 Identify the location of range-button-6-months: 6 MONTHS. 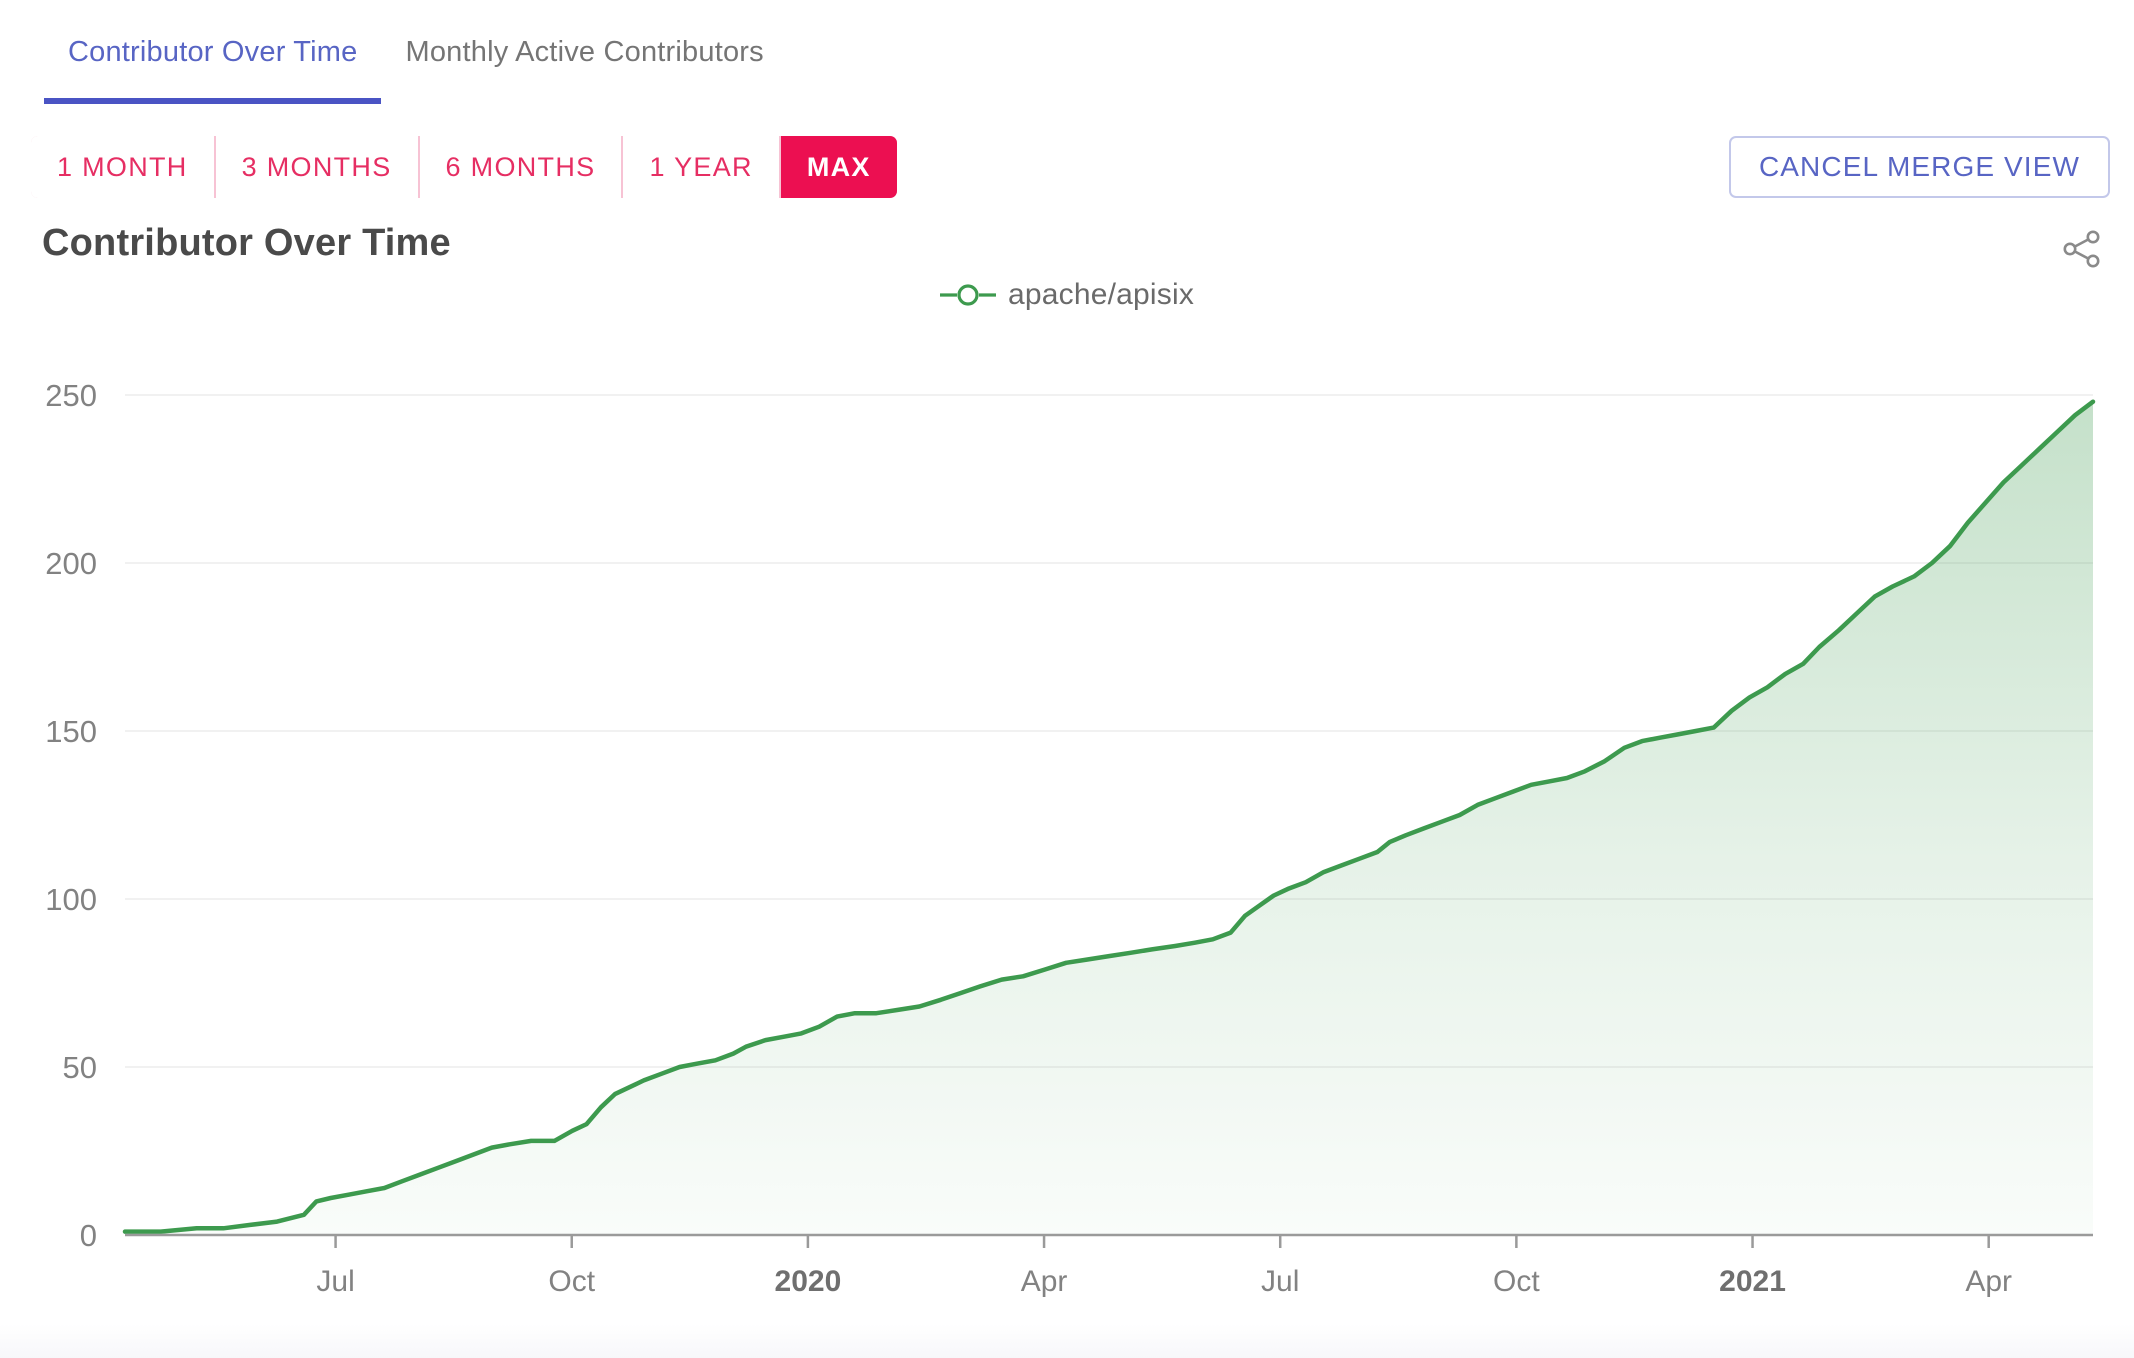
(521, 167).